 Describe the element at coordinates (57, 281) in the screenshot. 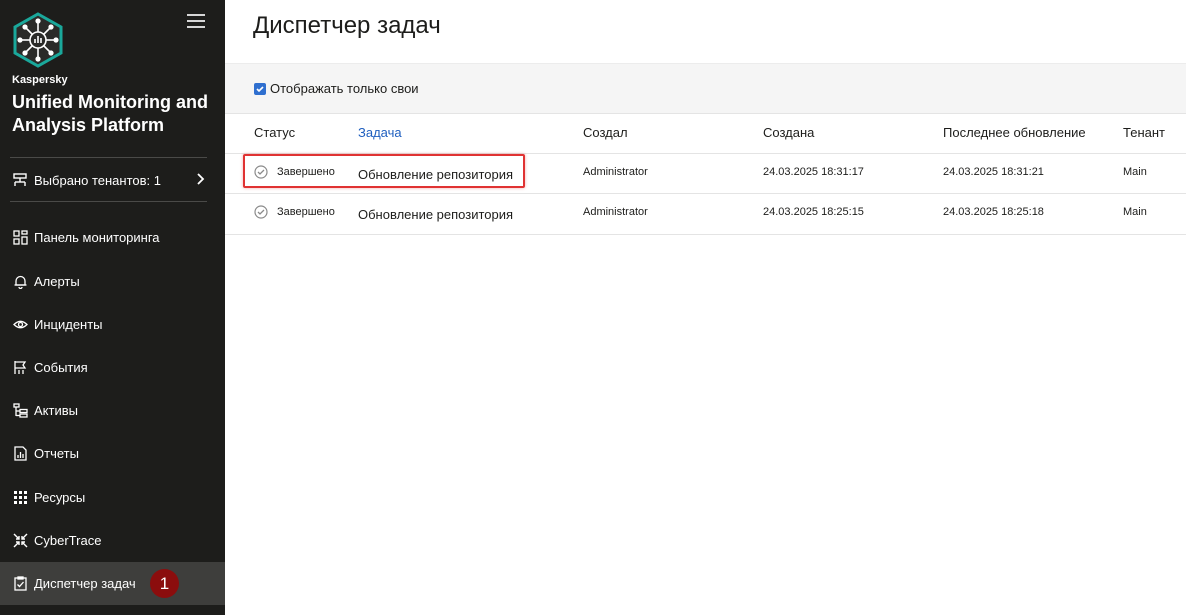

I see `sidebar-item-label: Алерты` at that location.